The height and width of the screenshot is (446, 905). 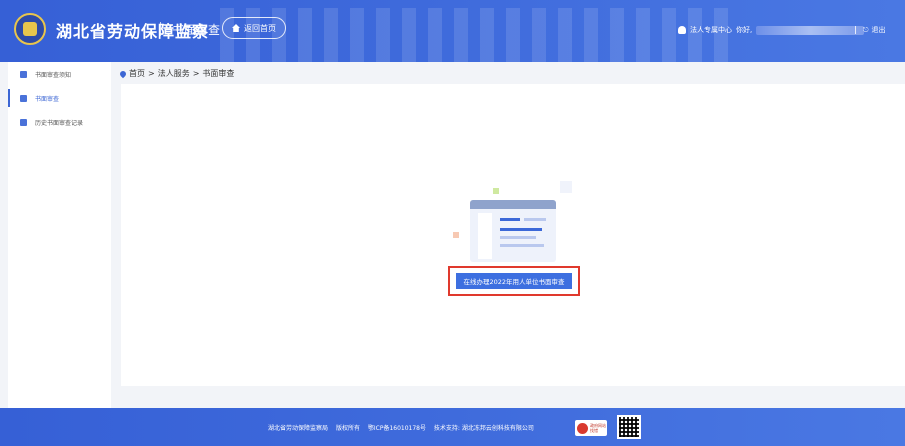 What do you see at coordinates (514, 281) in the screenshot?
I see `online-review-button: 在线办理2022年用人单位书面审查` at bounding box center [514, 281].